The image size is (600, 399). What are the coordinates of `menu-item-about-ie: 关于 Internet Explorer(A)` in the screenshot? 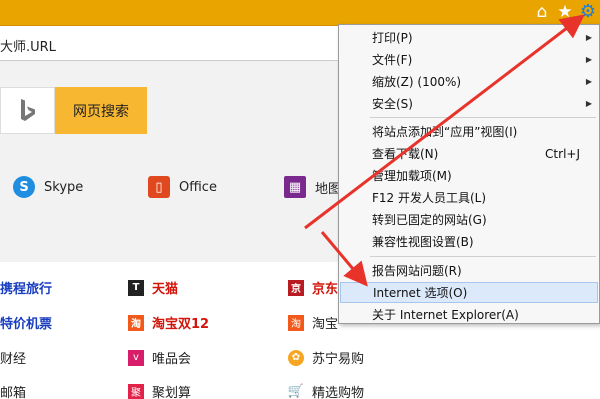 It's located at (469, 314).